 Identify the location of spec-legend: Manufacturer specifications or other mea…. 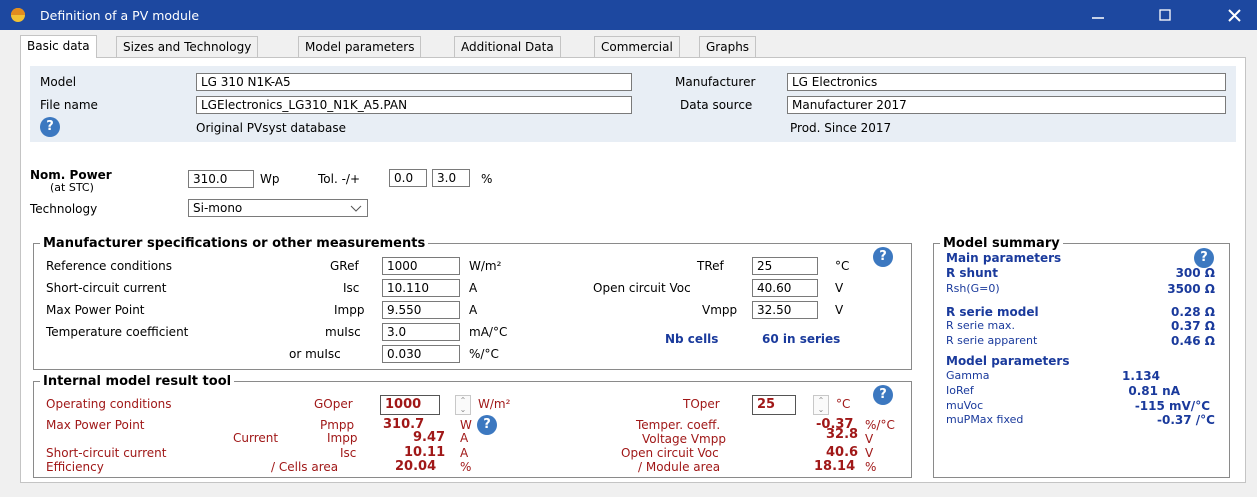
(234, 243).